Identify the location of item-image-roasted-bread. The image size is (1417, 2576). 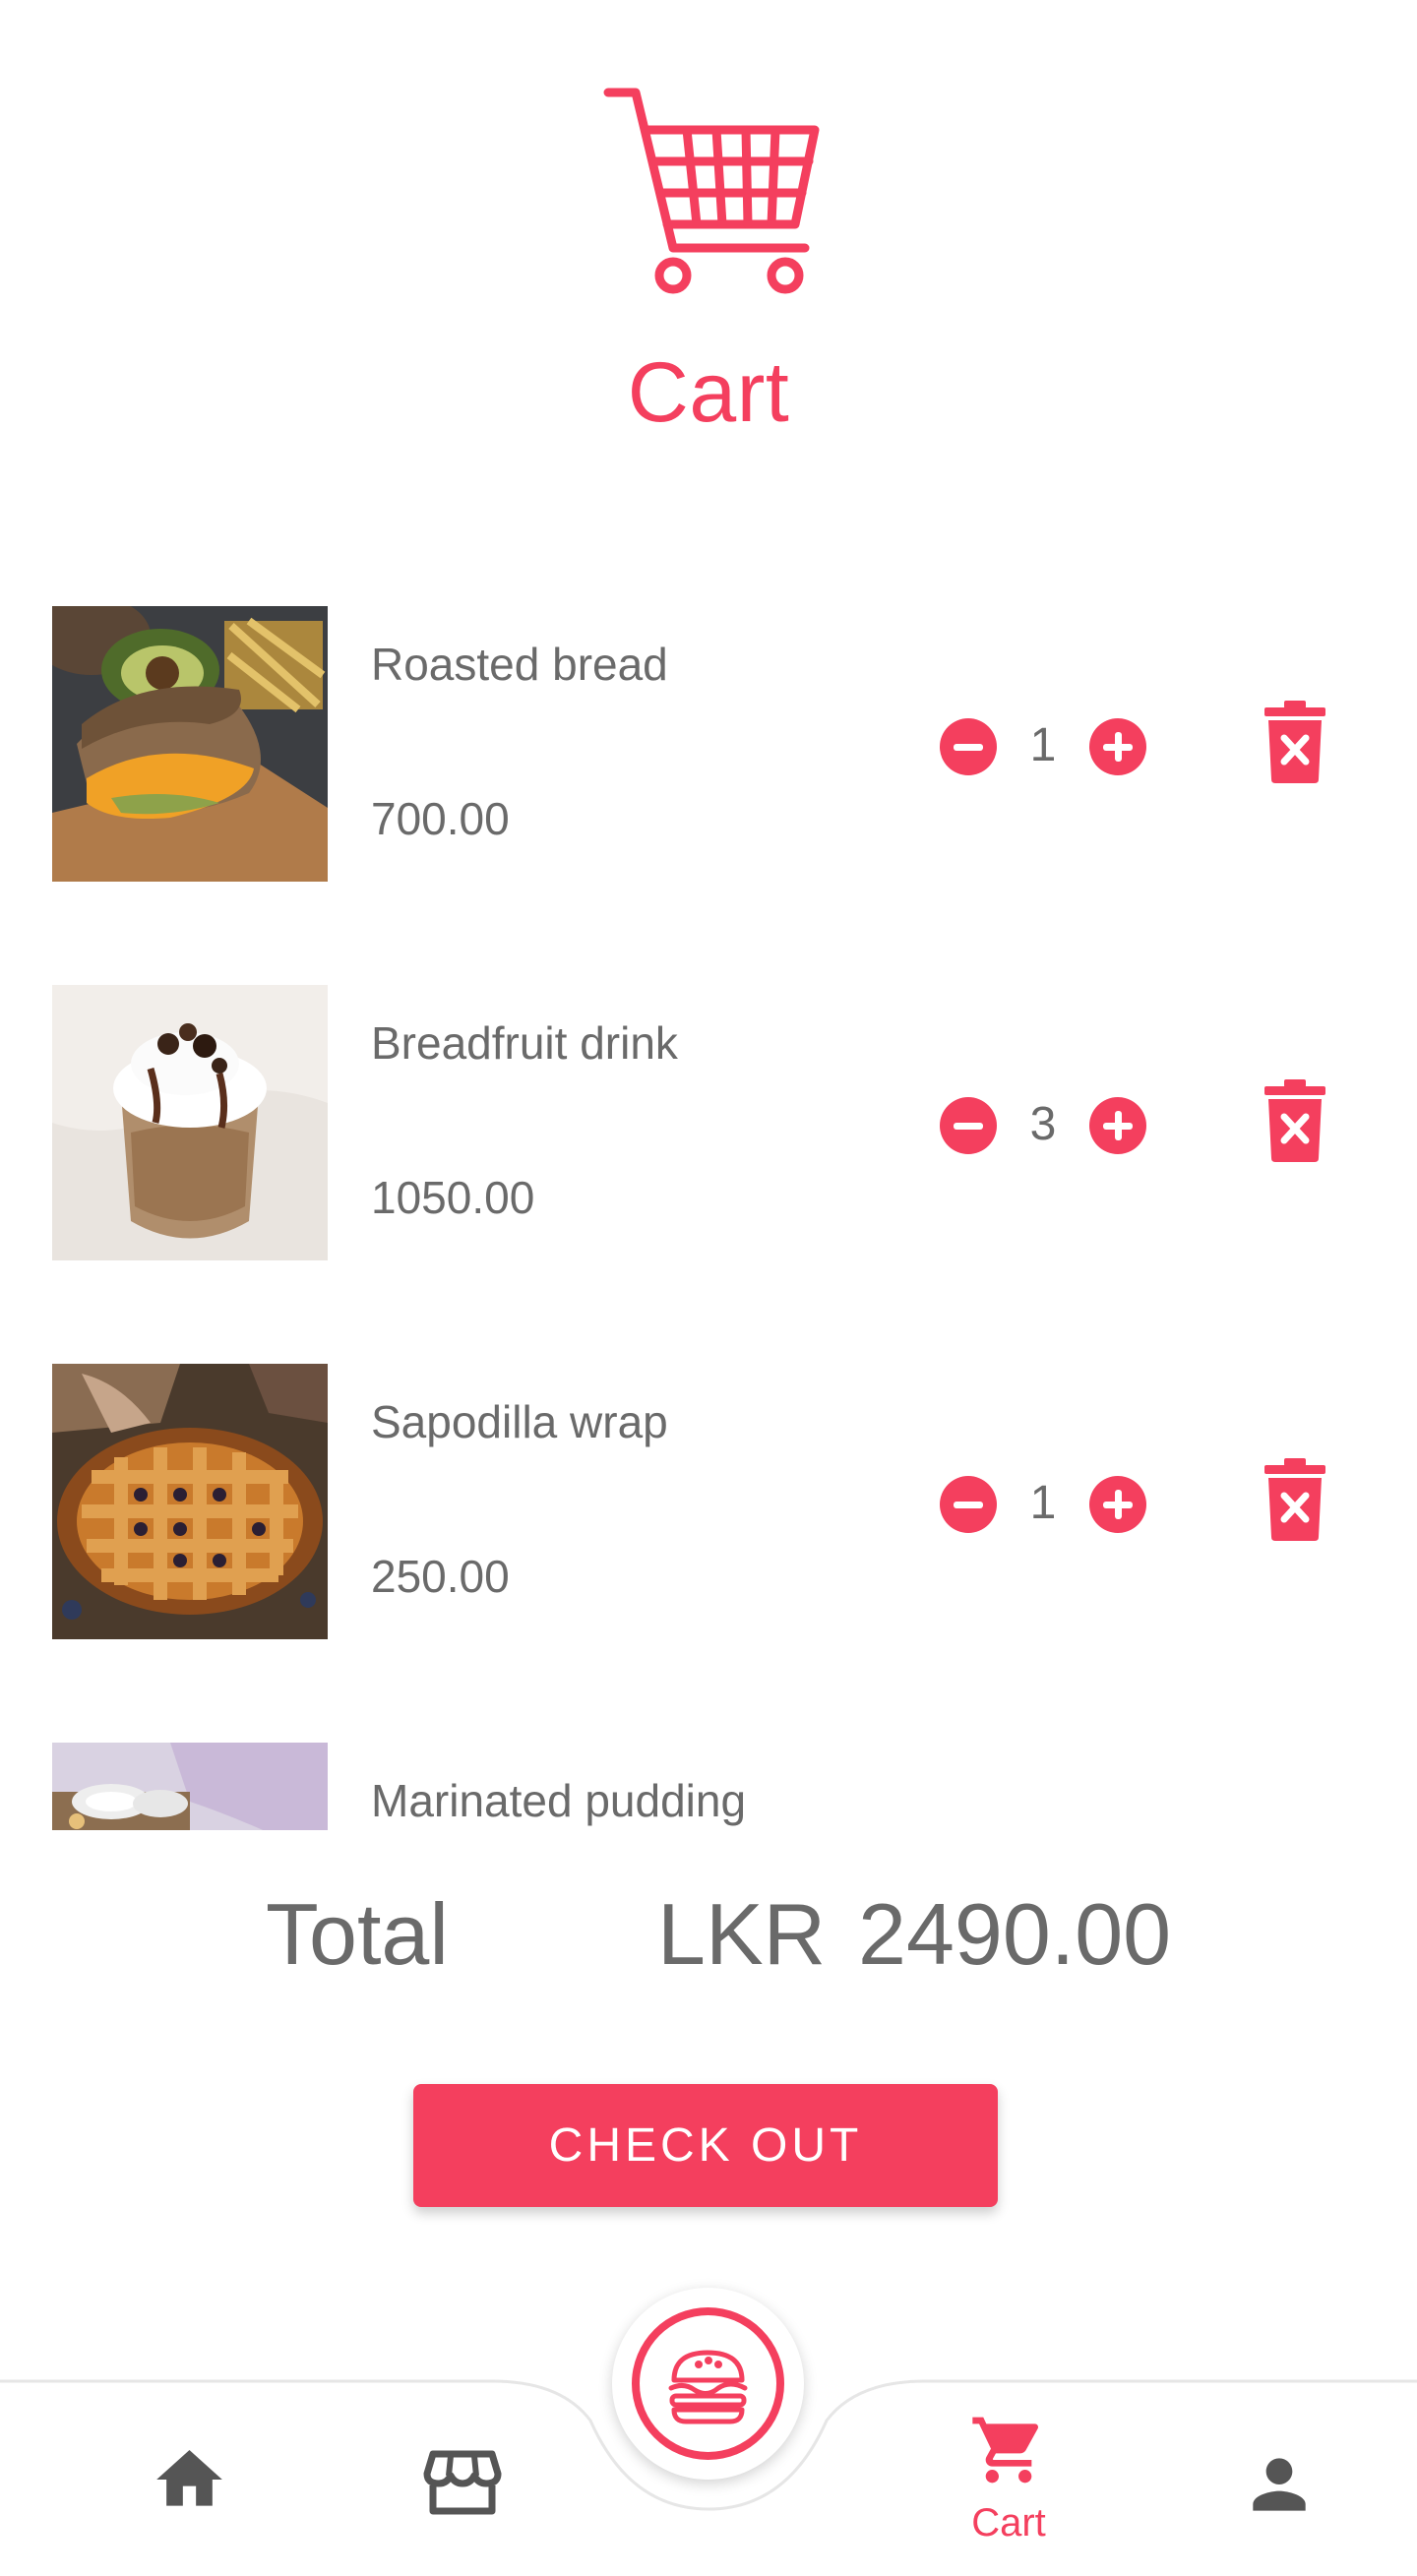
(190, 744).